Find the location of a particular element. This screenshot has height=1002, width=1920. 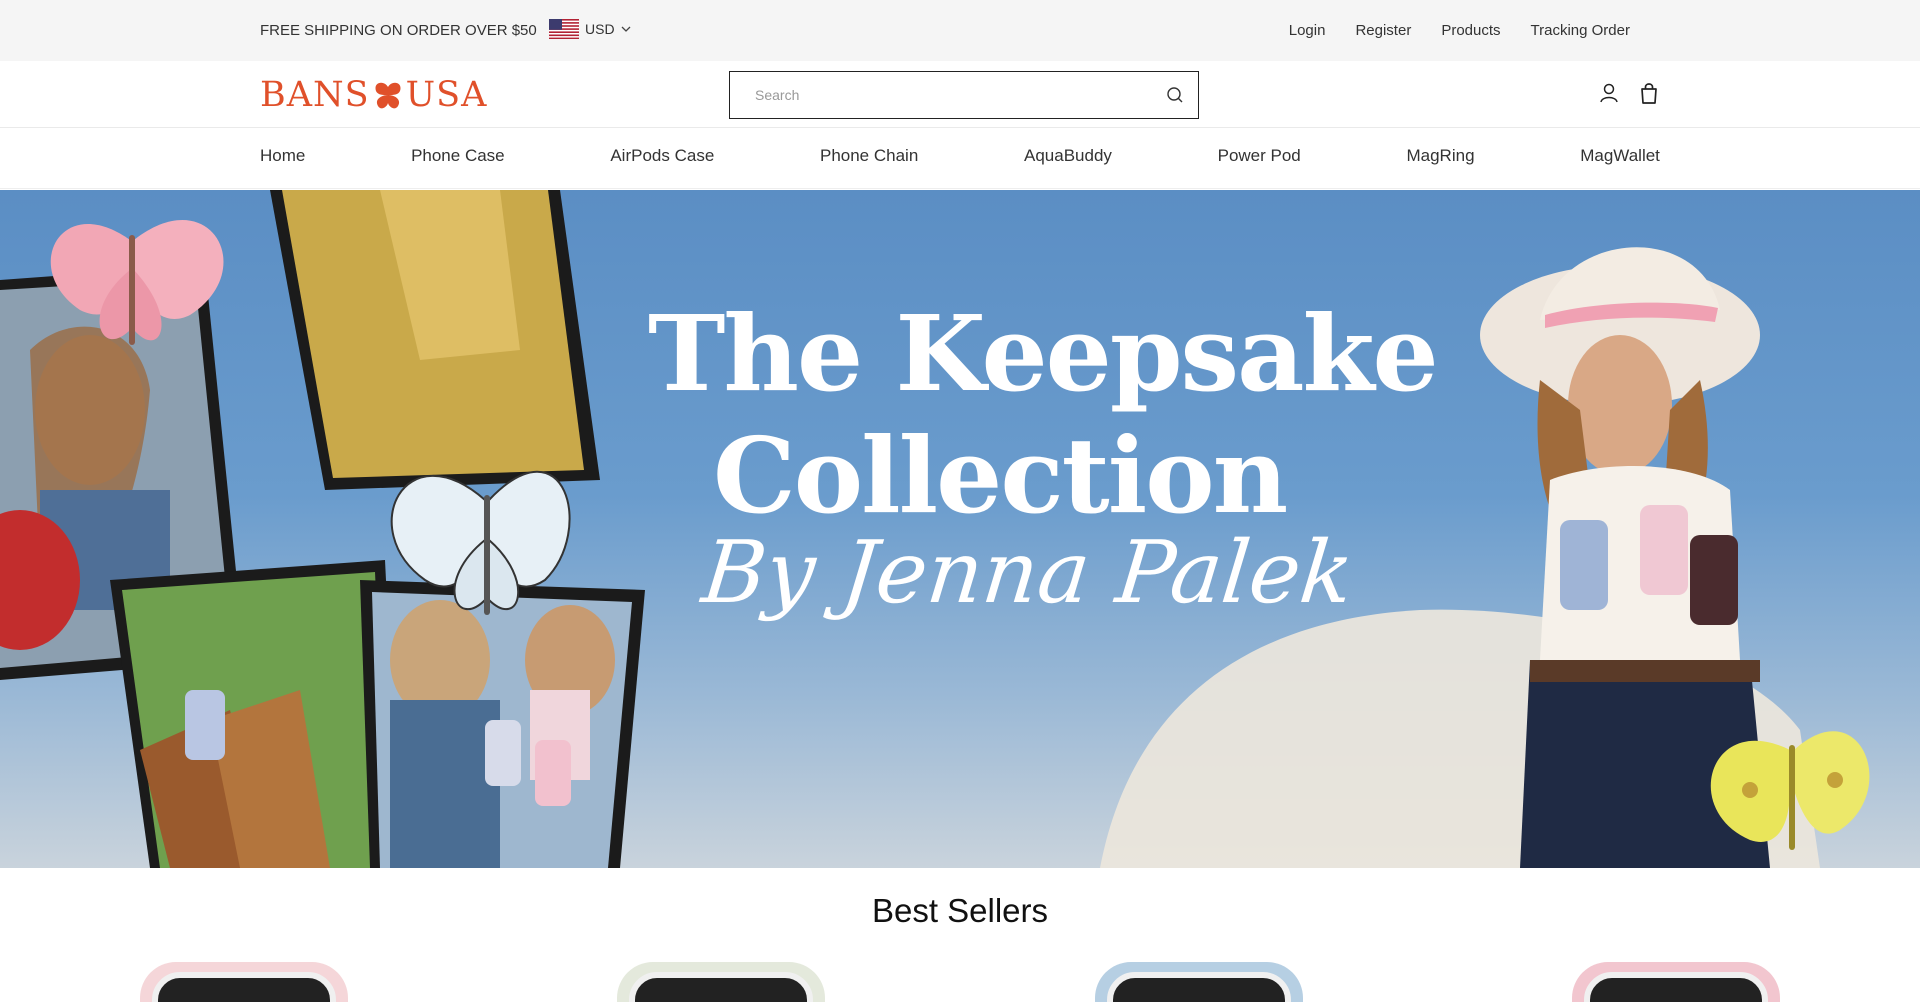

header-icons is located at coordinates (1629, 93).